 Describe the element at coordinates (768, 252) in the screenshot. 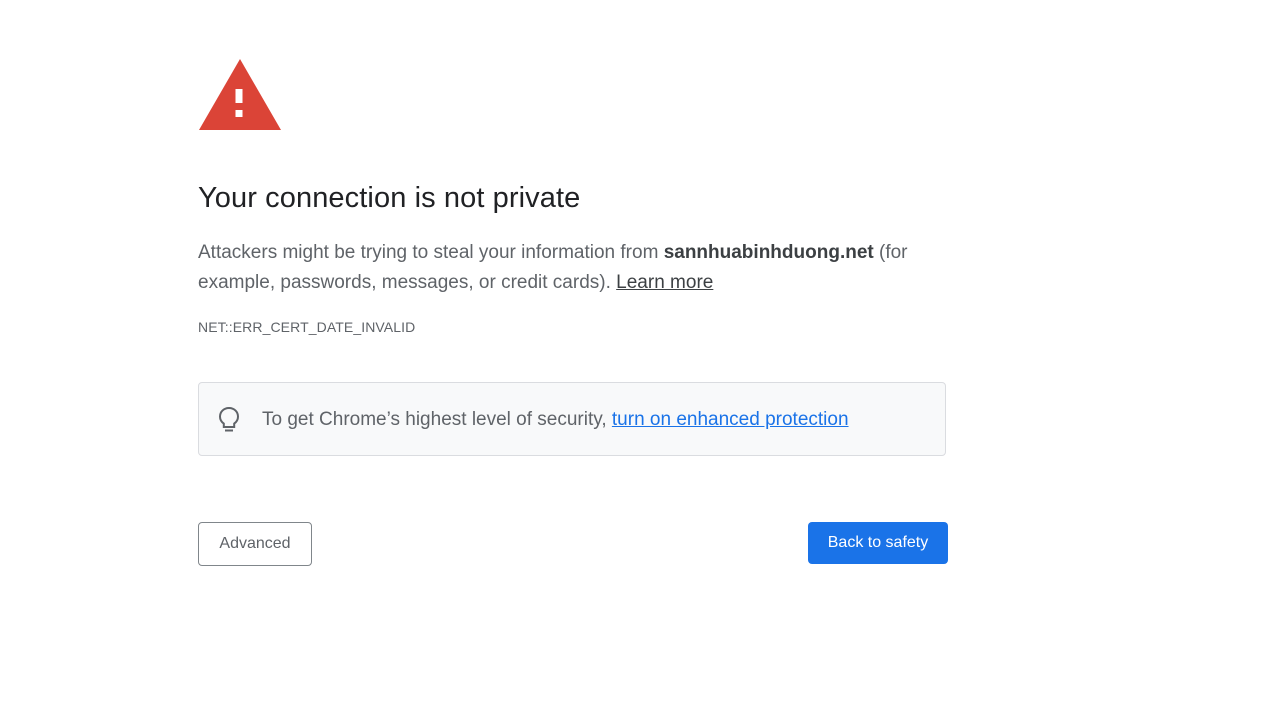

I see `domain-name: sannhuabinhduong.net` at that location.